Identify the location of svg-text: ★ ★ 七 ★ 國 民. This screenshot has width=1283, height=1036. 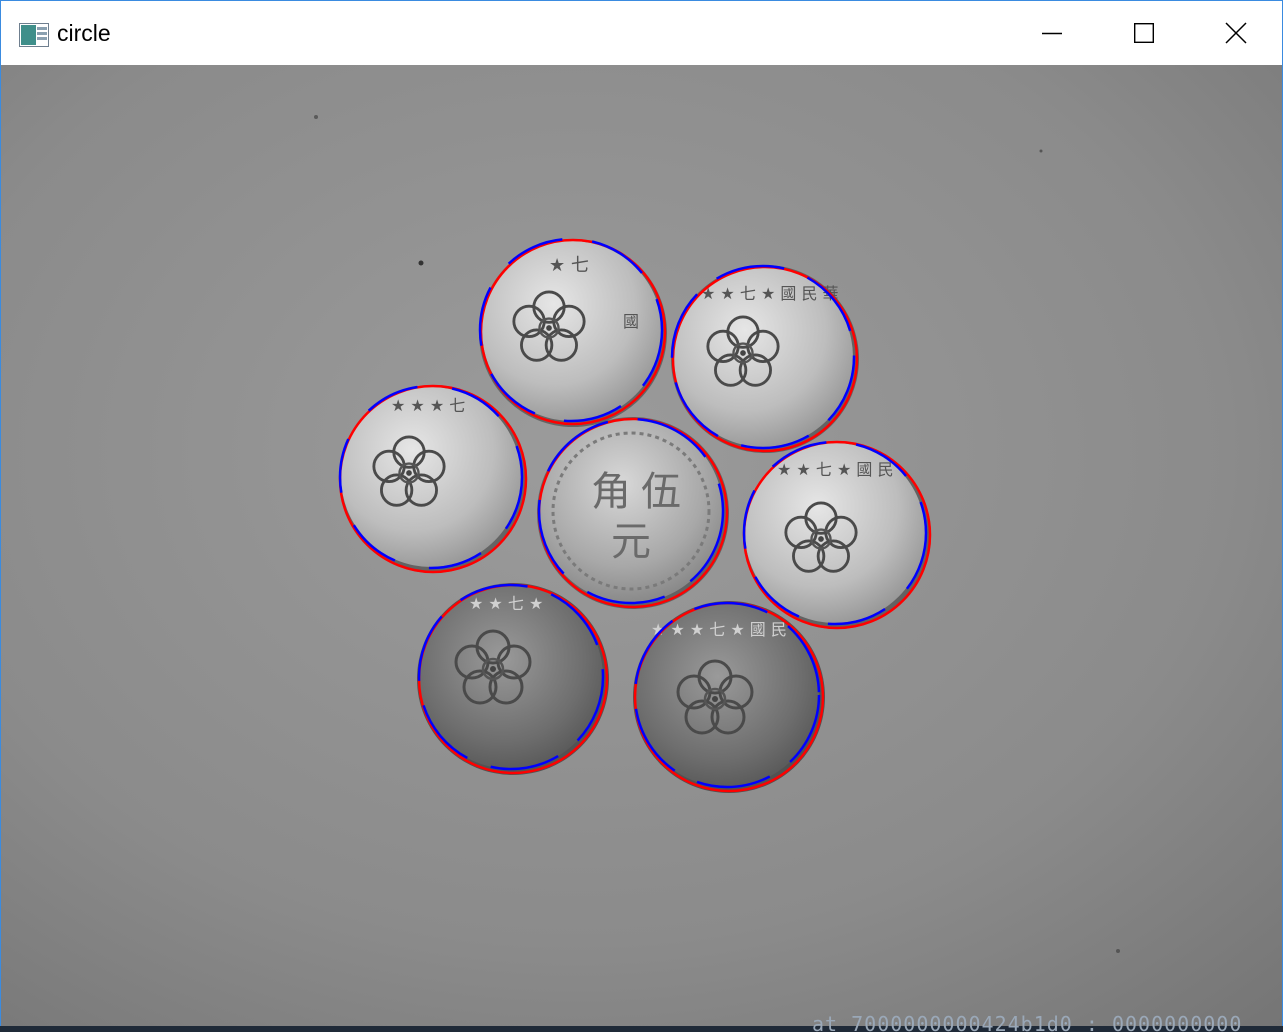
(835, 469).